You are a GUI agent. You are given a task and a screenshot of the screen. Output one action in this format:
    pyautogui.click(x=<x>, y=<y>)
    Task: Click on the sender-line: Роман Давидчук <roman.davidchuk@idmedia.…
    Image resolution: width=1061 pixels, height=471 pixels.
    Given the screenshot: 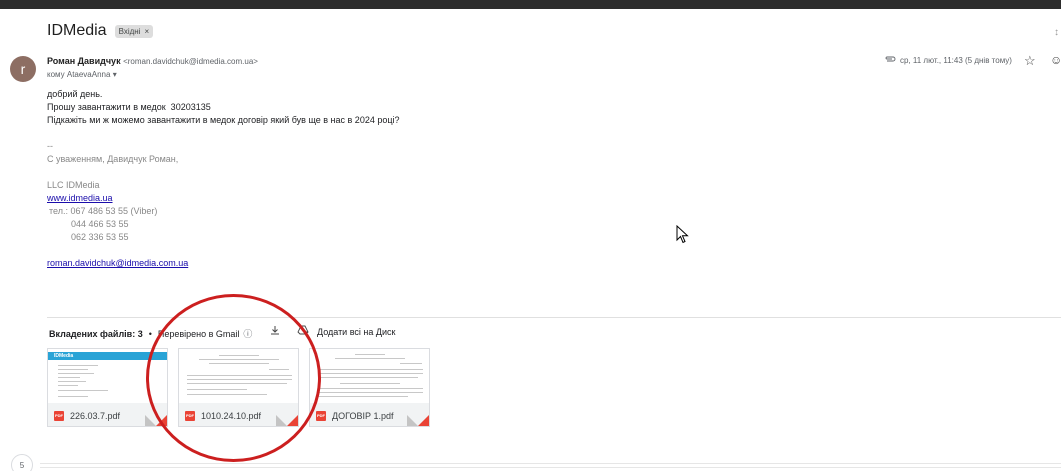 What is the action you would take?
    pyautogui.click(x=152, y=61)
    